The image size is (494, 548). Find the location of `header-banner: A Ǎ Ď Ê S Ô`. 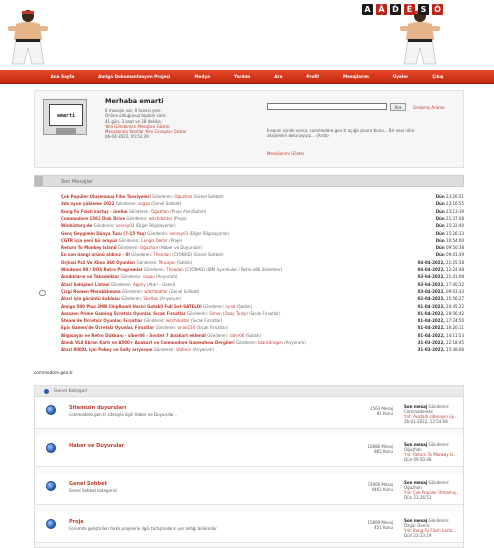

header-banner: A Ǎ Ď Ê S Ô is located at coordinates (247, 35).